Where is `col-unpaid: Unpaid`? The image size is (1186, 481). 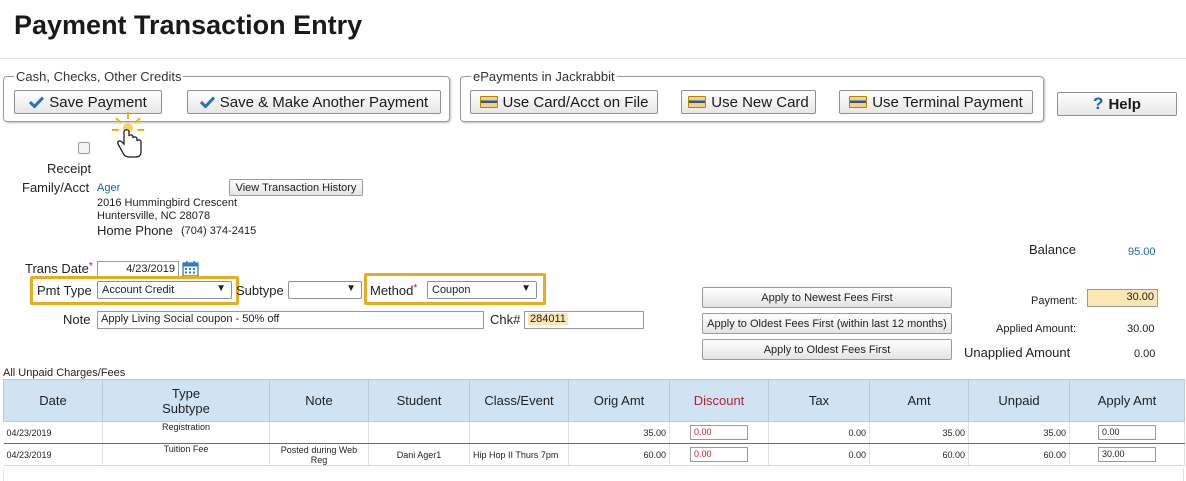
col-unpaid: Unpaid is located at coordinates (1019, 400).